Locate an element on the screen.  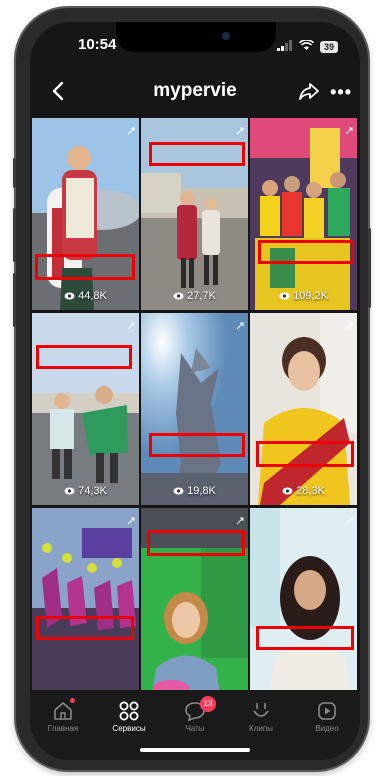
view-count: 28,3K is located at coordinates (303, 491).